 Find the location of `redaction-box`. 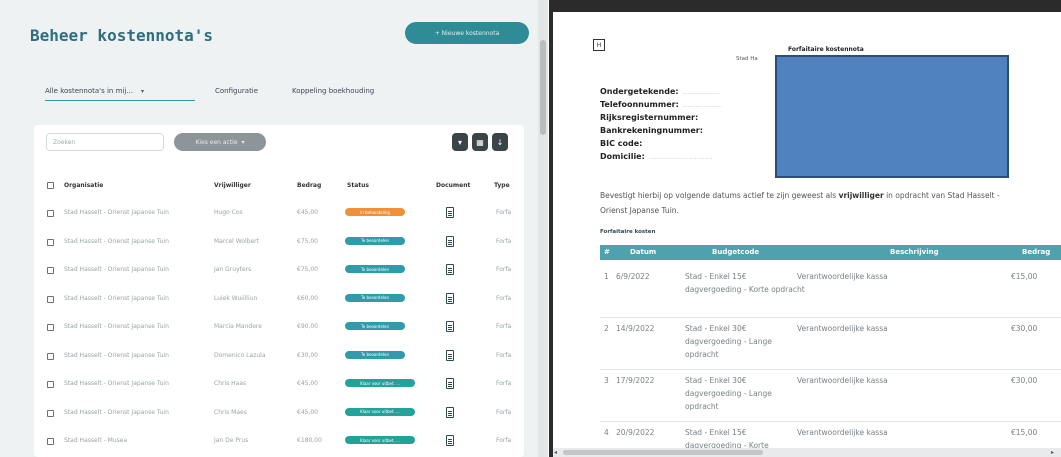

redaction-box is located at coordinates (892, 116).